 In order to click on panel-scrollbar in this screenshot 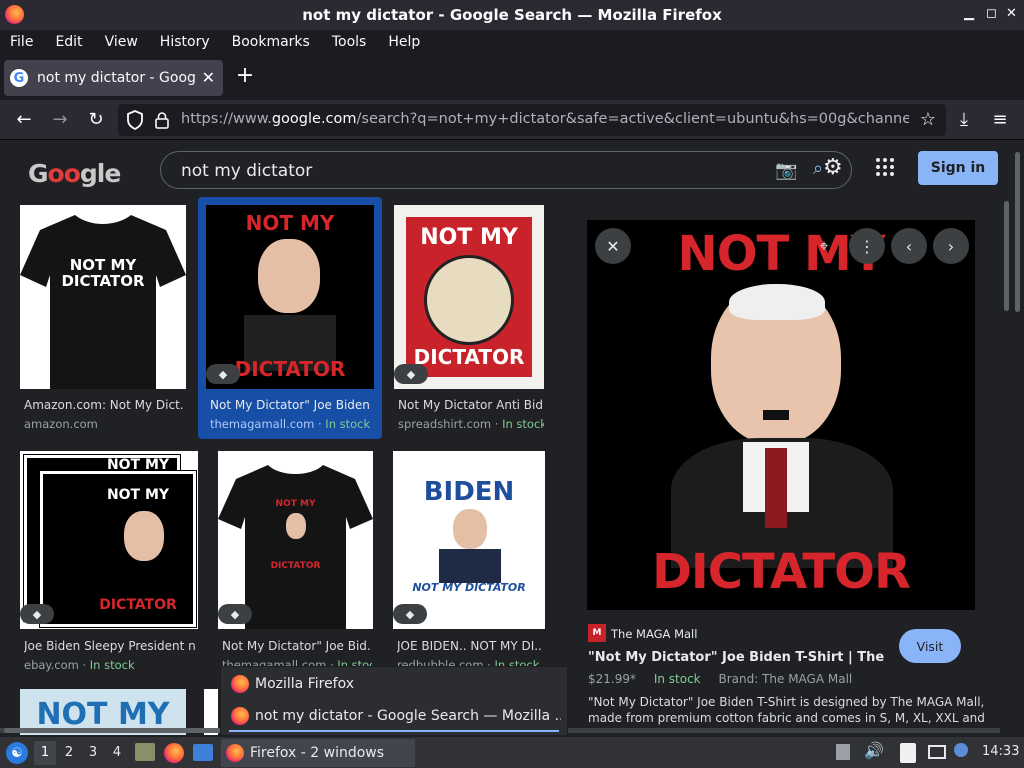, I will do `click(1006, 256)`.